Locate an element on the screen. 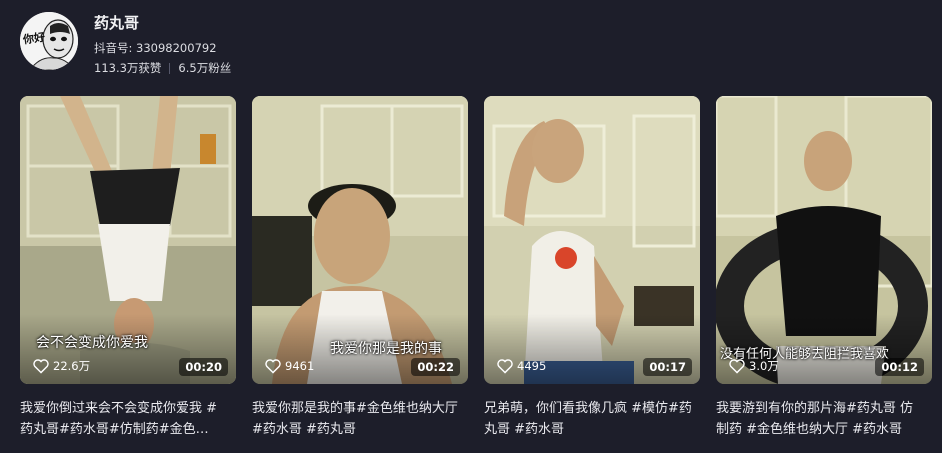 The height and width of the screenshot is (453, 942). video-caption: 我爱你那是我的事#金色维也纳大厅 #药水哥 #药丸哥 is located at coordinates (357, 419).